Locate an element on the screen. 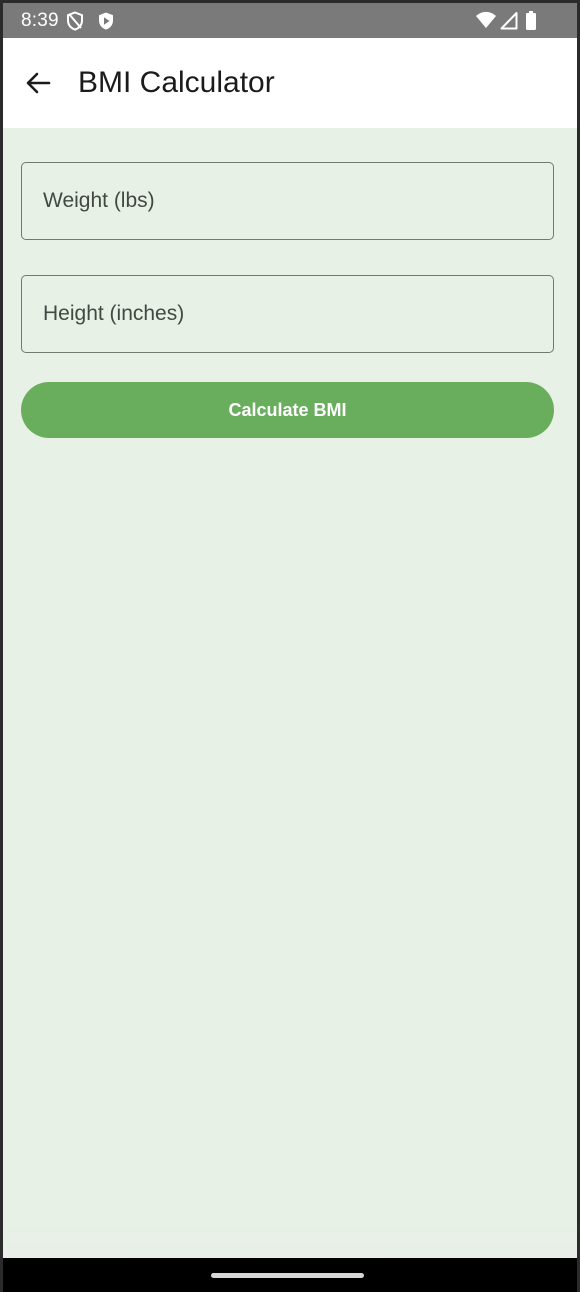  status-bar: 8:39 is located at coordinates (290, 19).